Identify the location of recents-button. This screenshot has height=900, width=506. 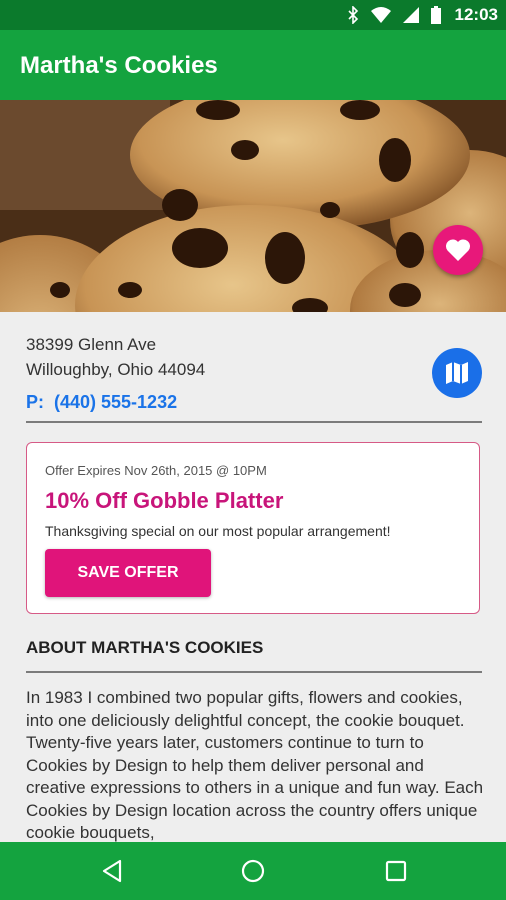
(396, 871).